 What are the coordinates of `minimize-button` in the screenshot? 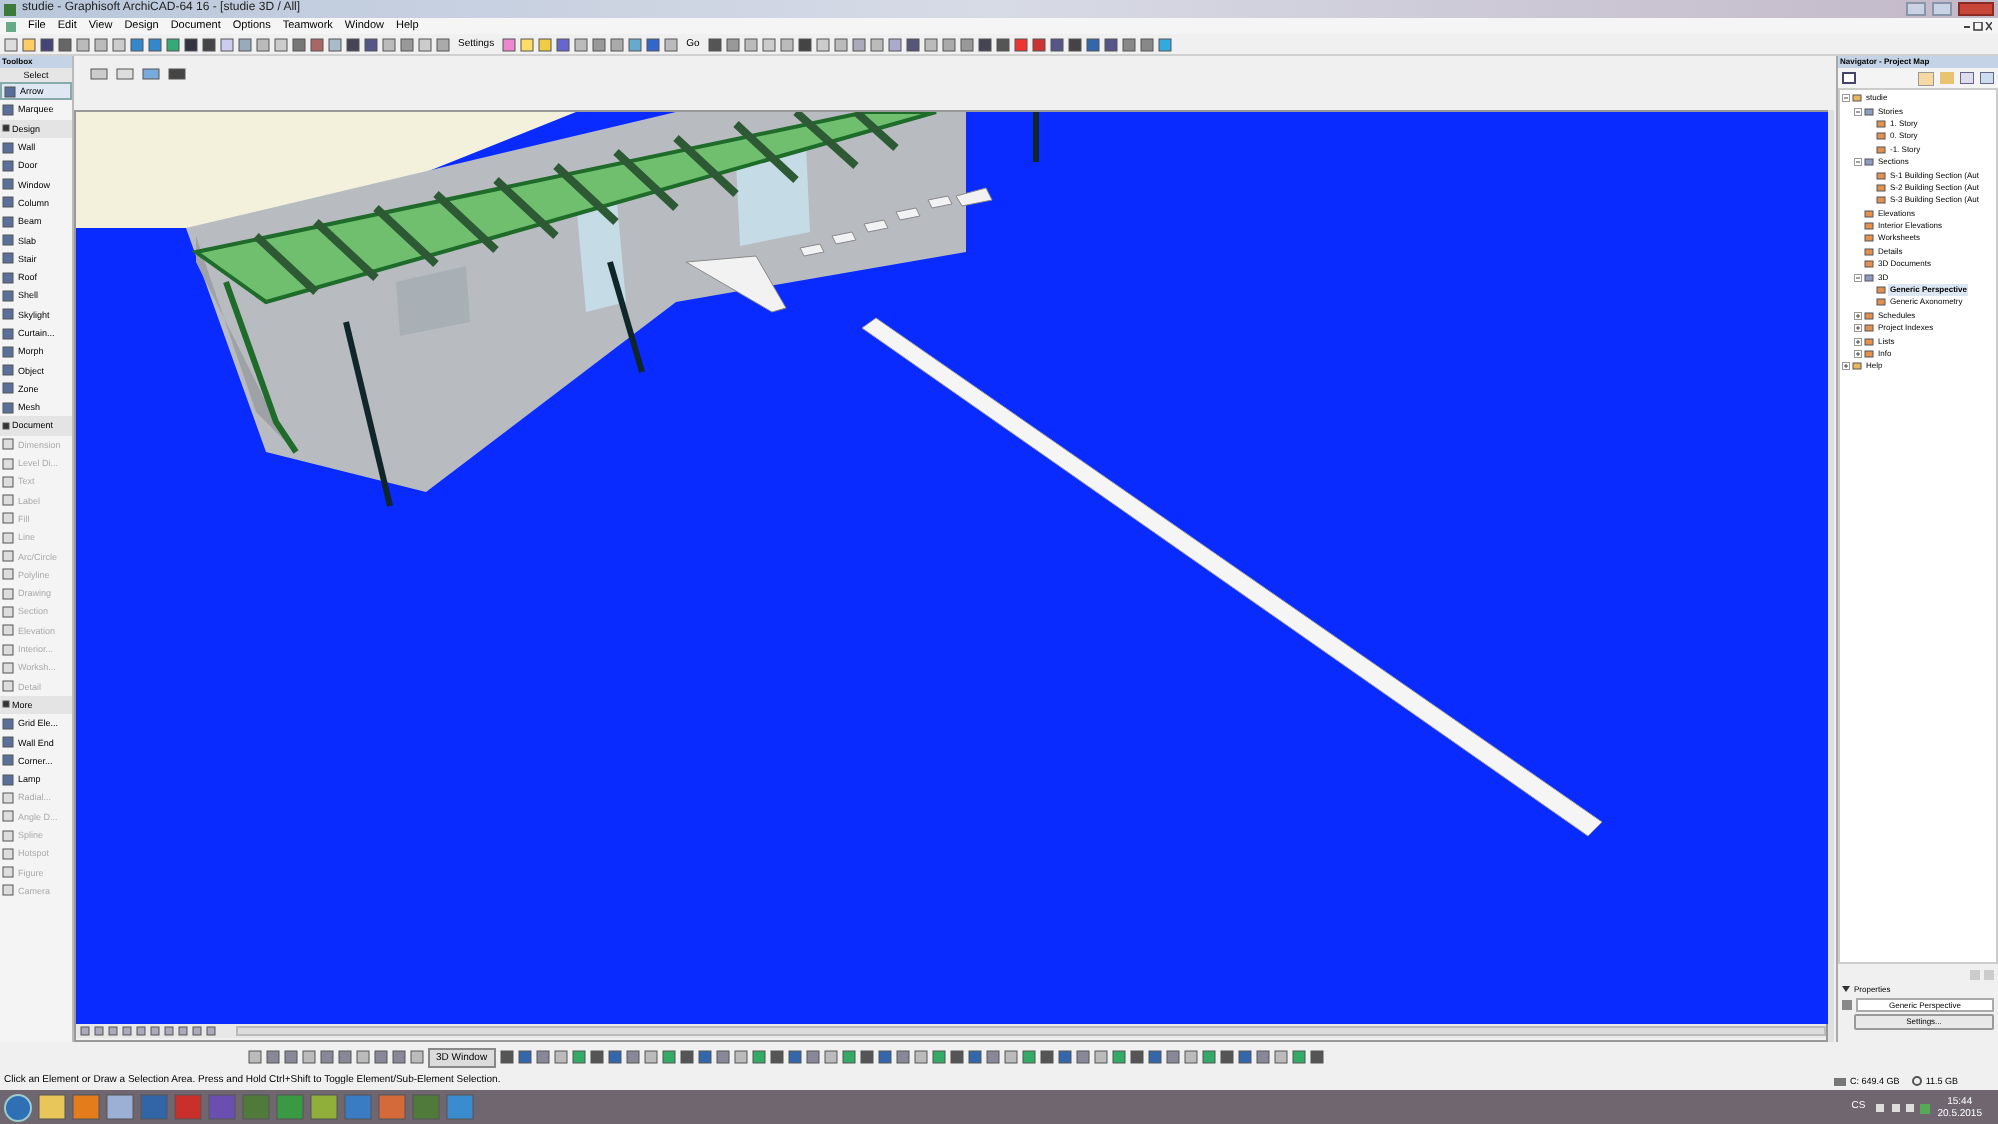 It's located at (1916, 9).